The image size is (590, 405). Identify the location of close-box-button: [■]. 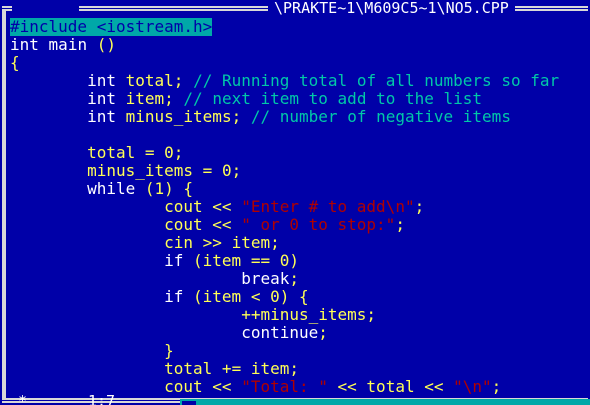
(46, 17).